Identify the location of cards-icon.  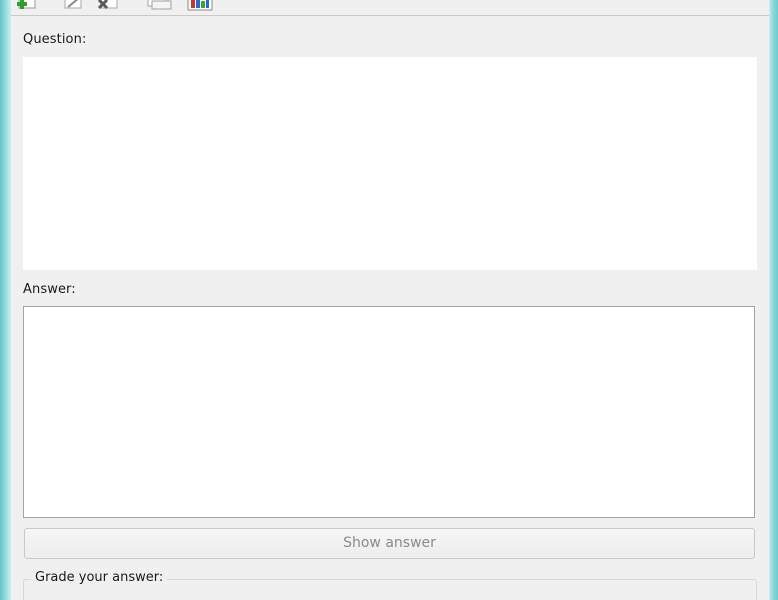
(159, 5).